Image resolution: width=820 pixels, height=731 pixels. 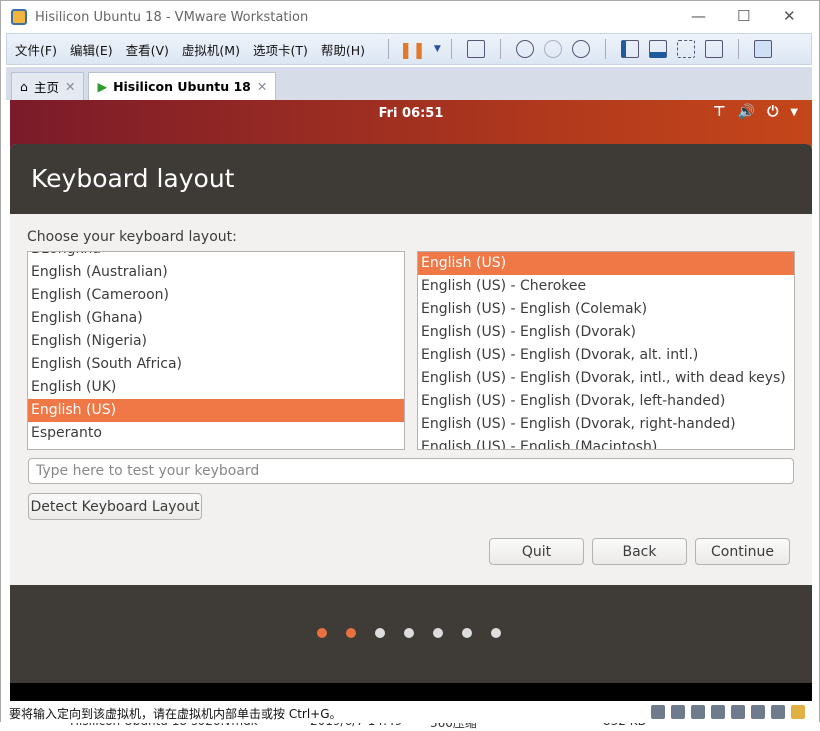 I want to click on pause-icon: ❚❚, so click(x=412, y=49).